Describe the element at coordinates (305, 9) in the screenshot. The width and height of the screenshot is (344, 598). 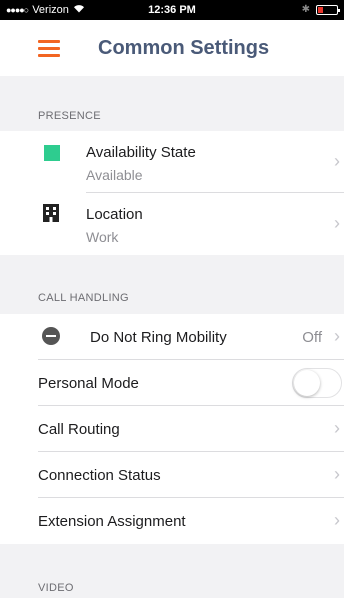
I see `bluetooth-icon: ✱` at that location.